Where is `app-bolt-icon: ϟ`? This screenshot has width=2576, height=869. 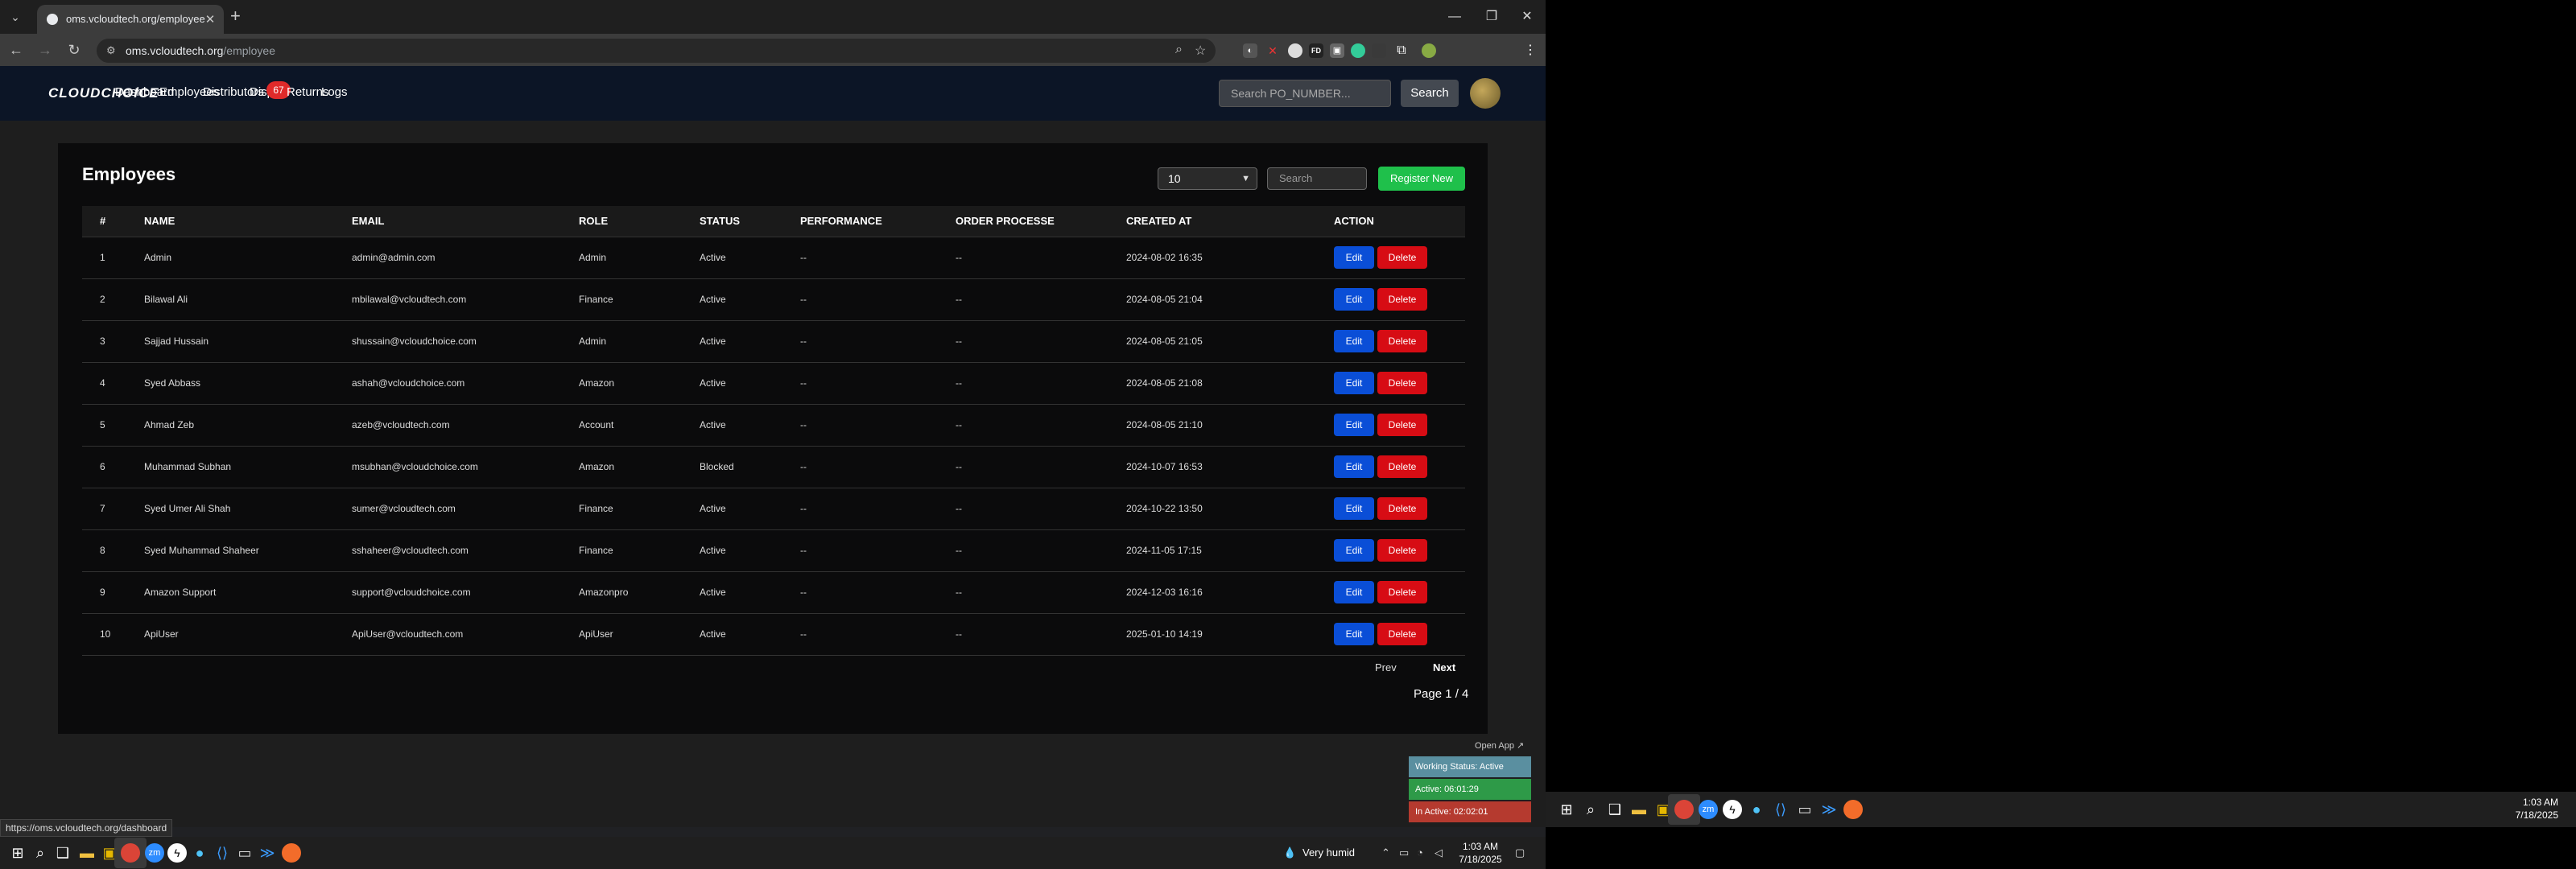
app-bolt-icon: ϟ is located at coordinates (177, 853).